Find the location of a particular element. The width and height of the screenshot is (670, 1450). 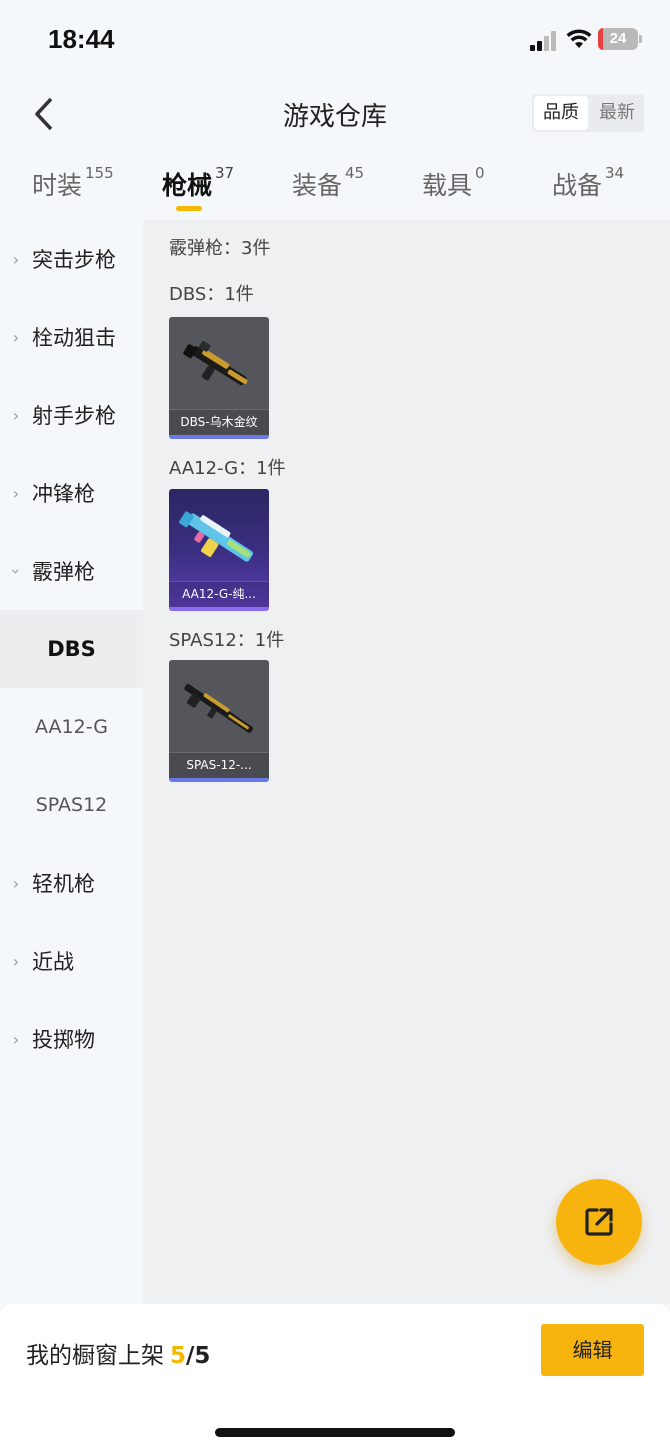

sidebar-item-marksman-rifle: › 射手步枪 is located at coordinates (71, 415).